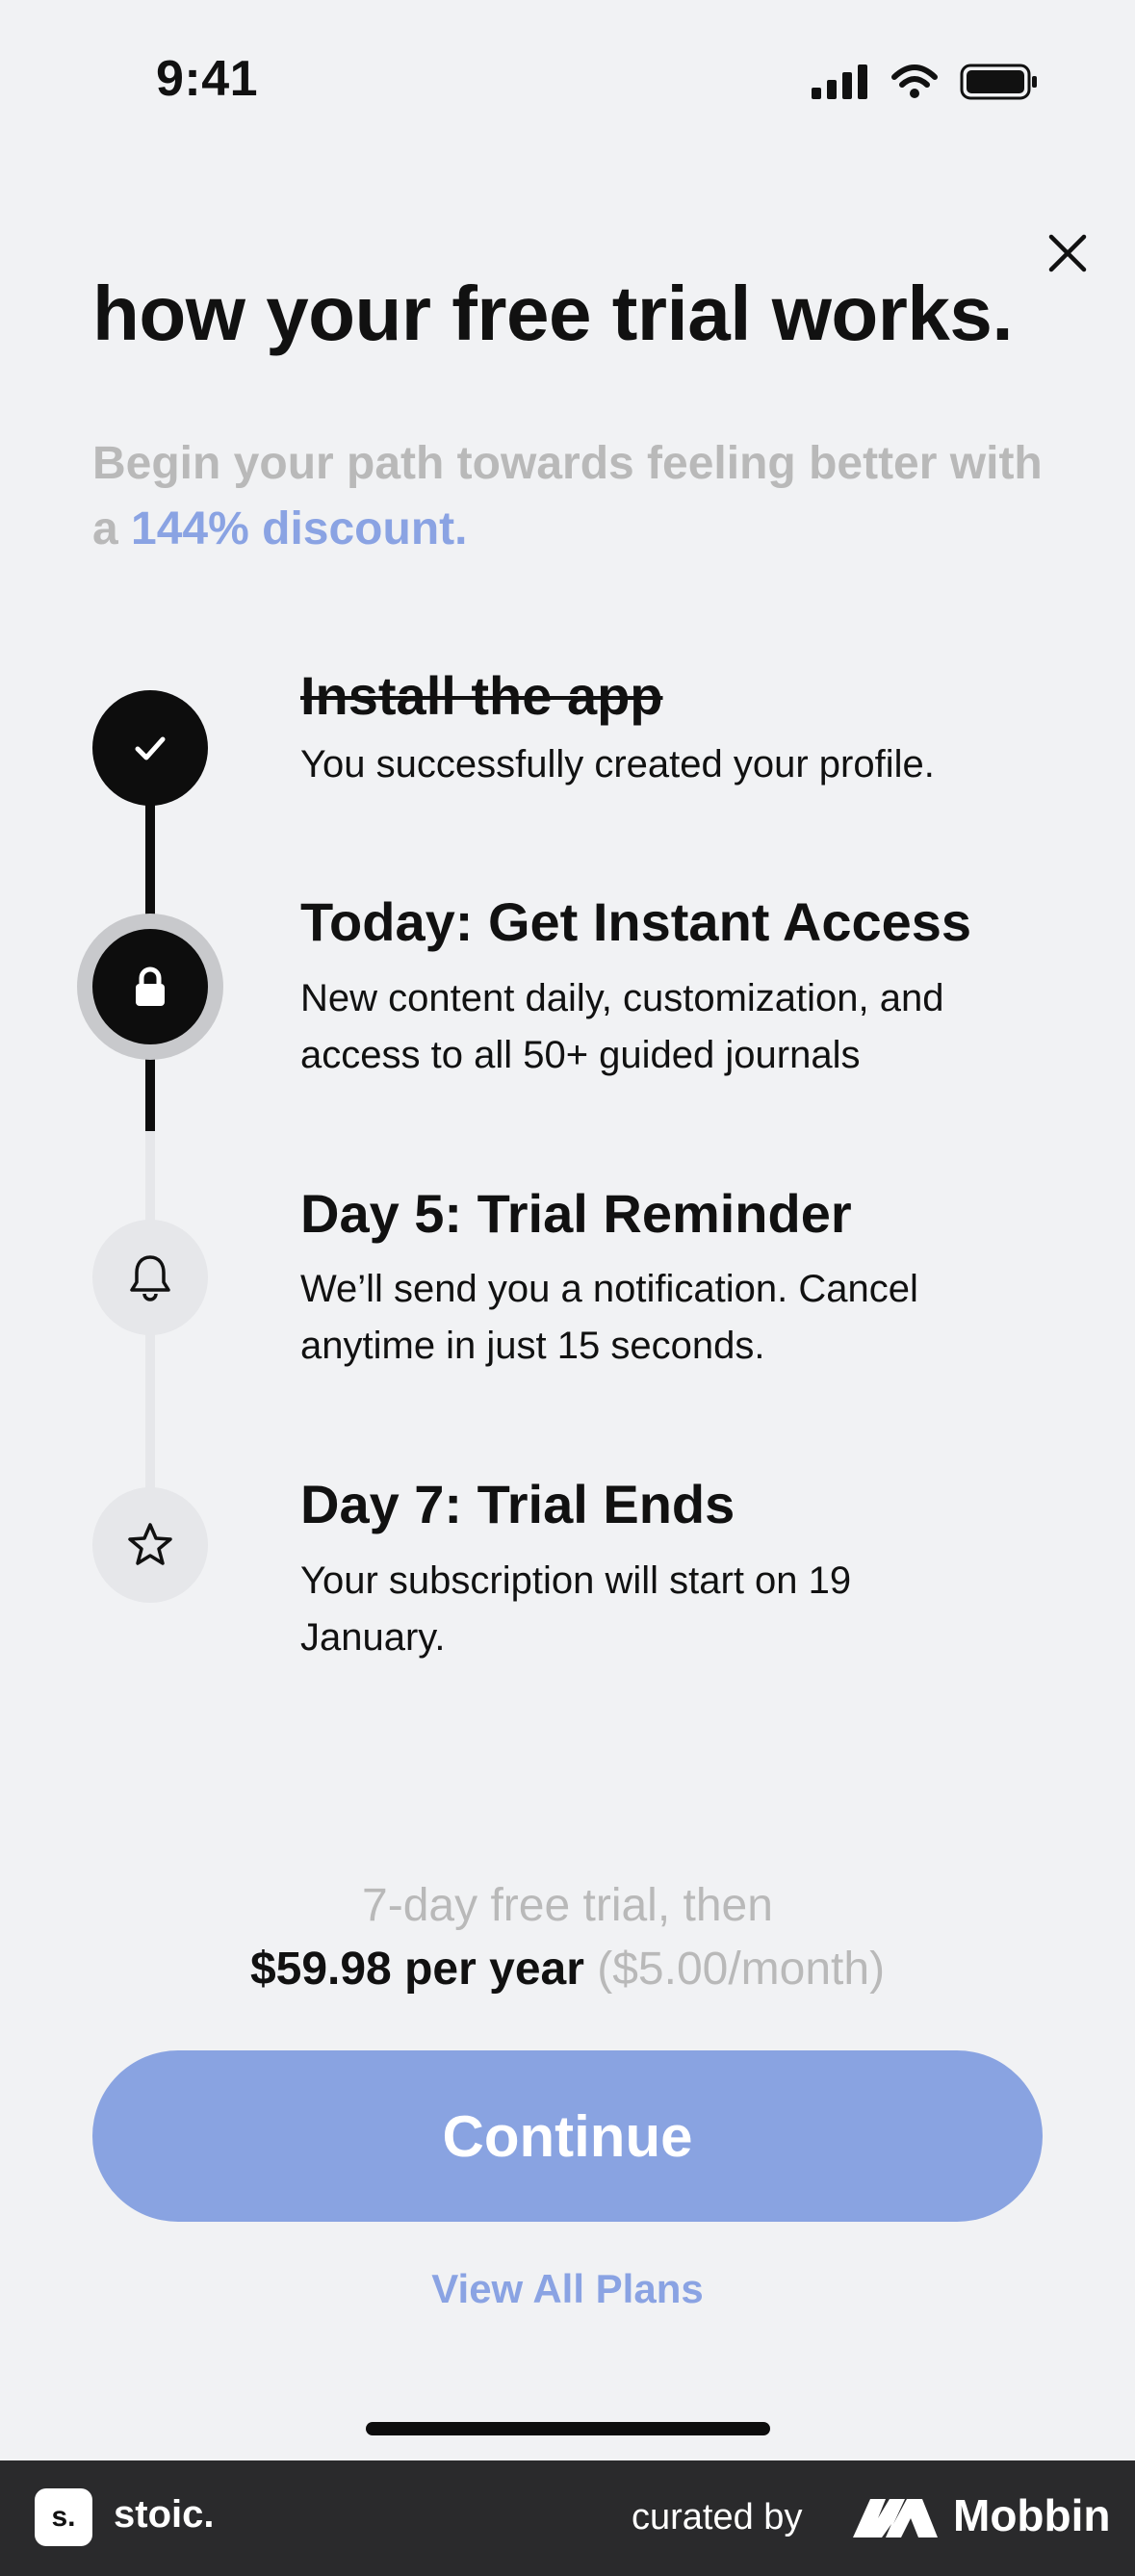 Image resolution: width=1135 pixels, height=2576 pixels. I want to click on wifi-icon, so click(914, 81).